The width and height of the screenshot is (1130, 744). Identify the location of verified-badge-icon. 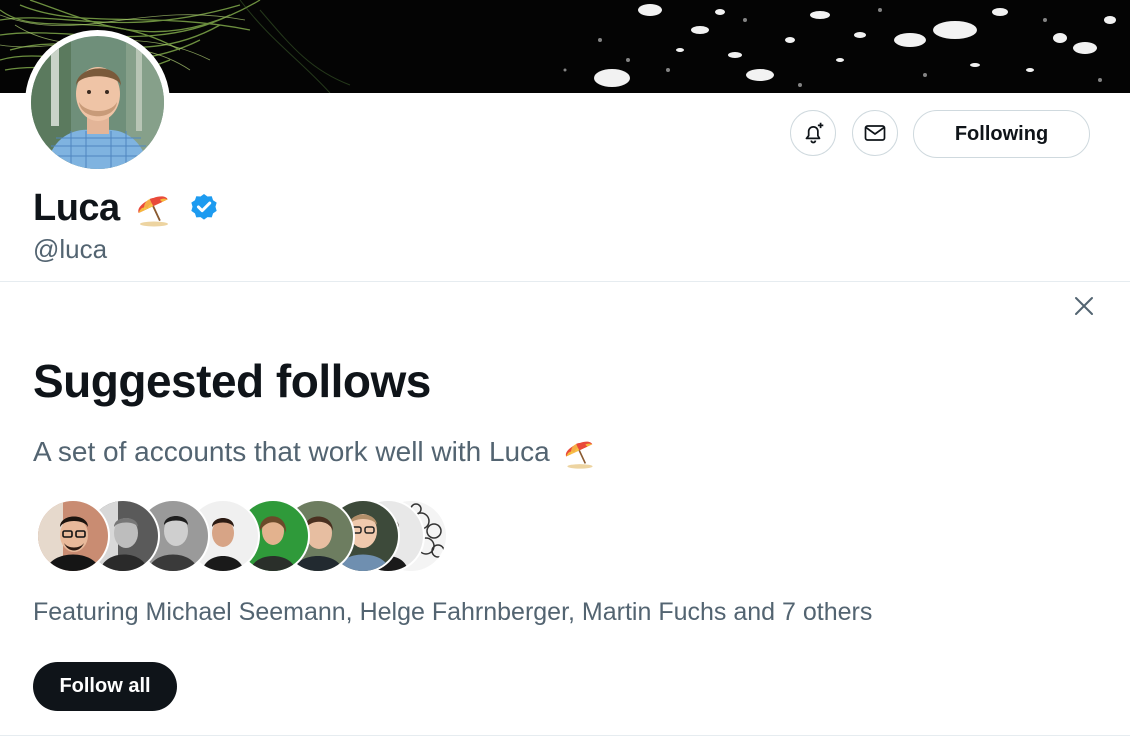
(204, 207).